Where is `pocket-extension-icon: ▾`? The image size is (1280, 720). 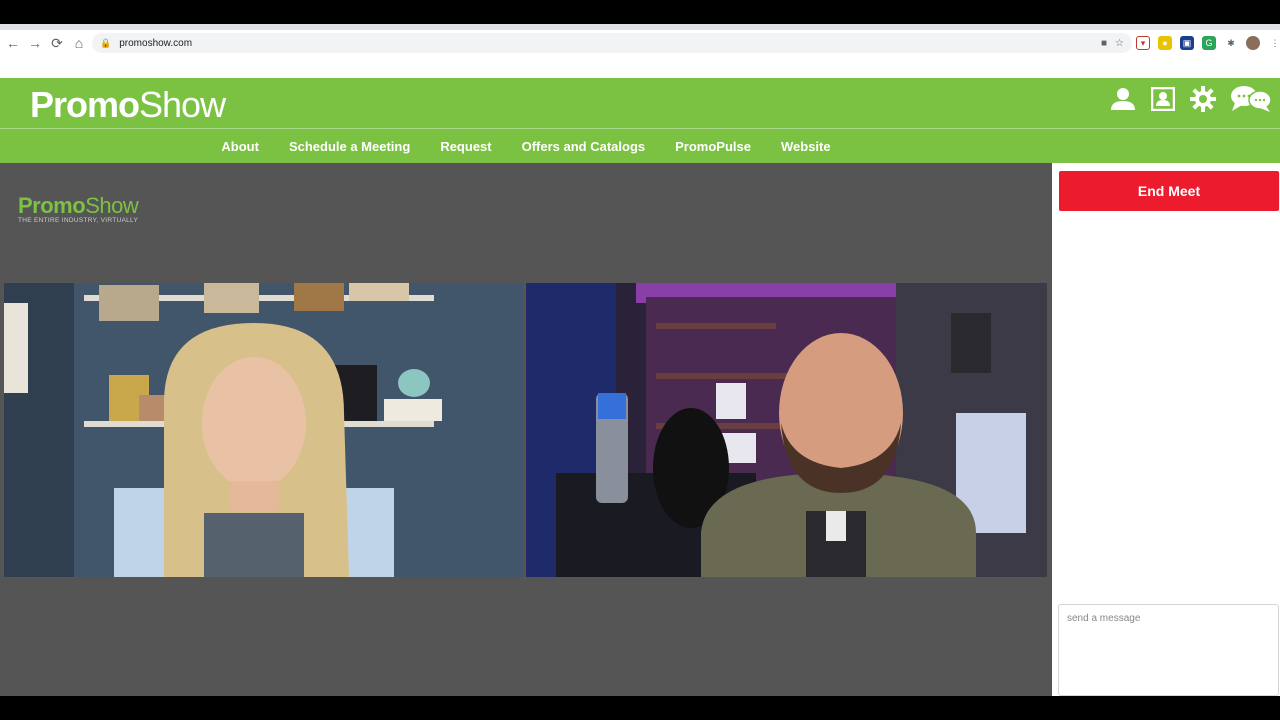 pocket-extension-icon: ▾ is located at coordinates (1143, 43).